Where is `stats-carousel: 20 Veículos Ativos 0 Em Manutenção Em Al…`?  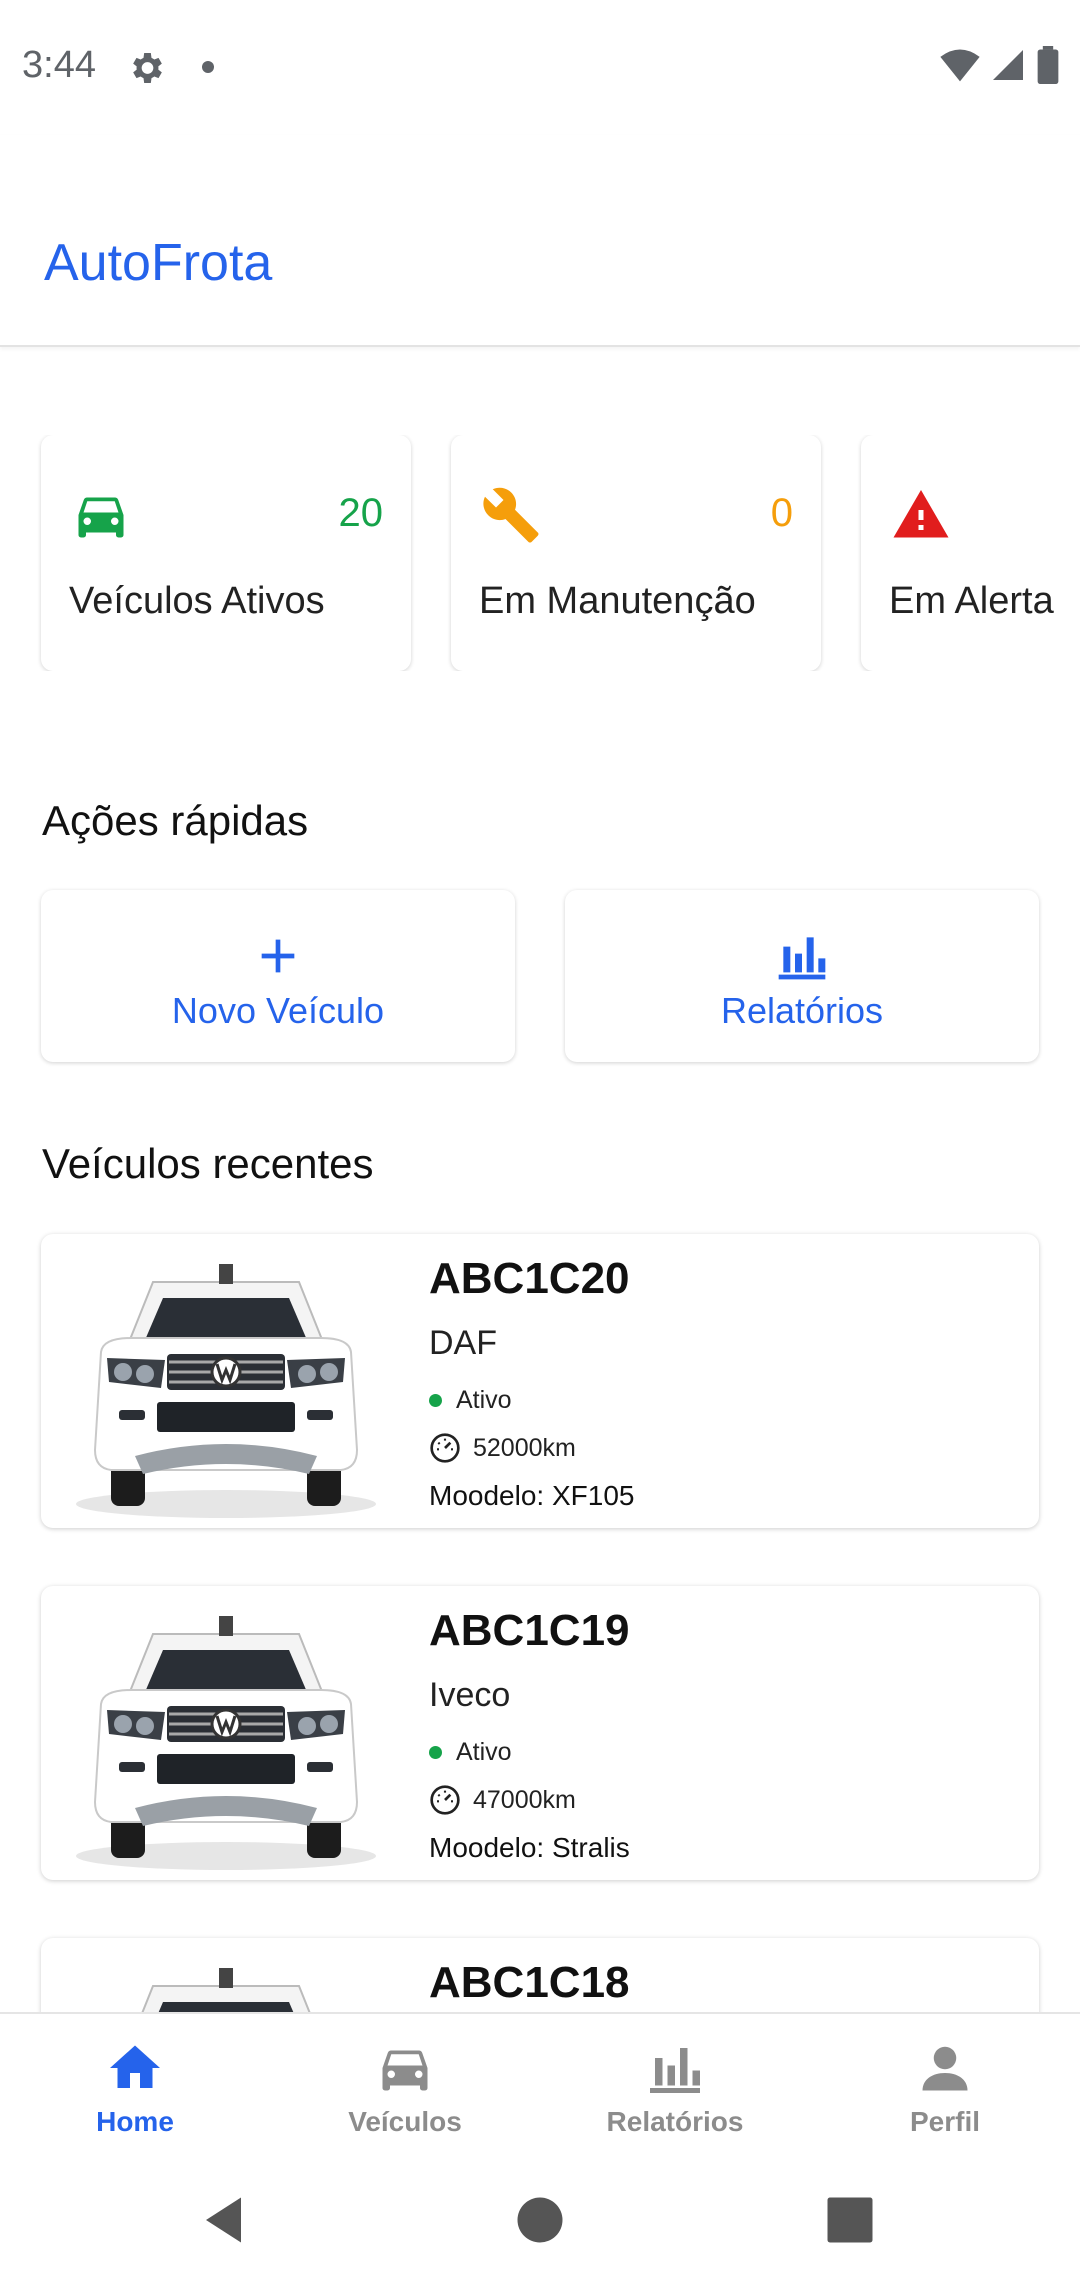
stats-carousel: 20 Veículos Ativos 0 Em Manutenção Em Al… is located at coordinates (540, 553).